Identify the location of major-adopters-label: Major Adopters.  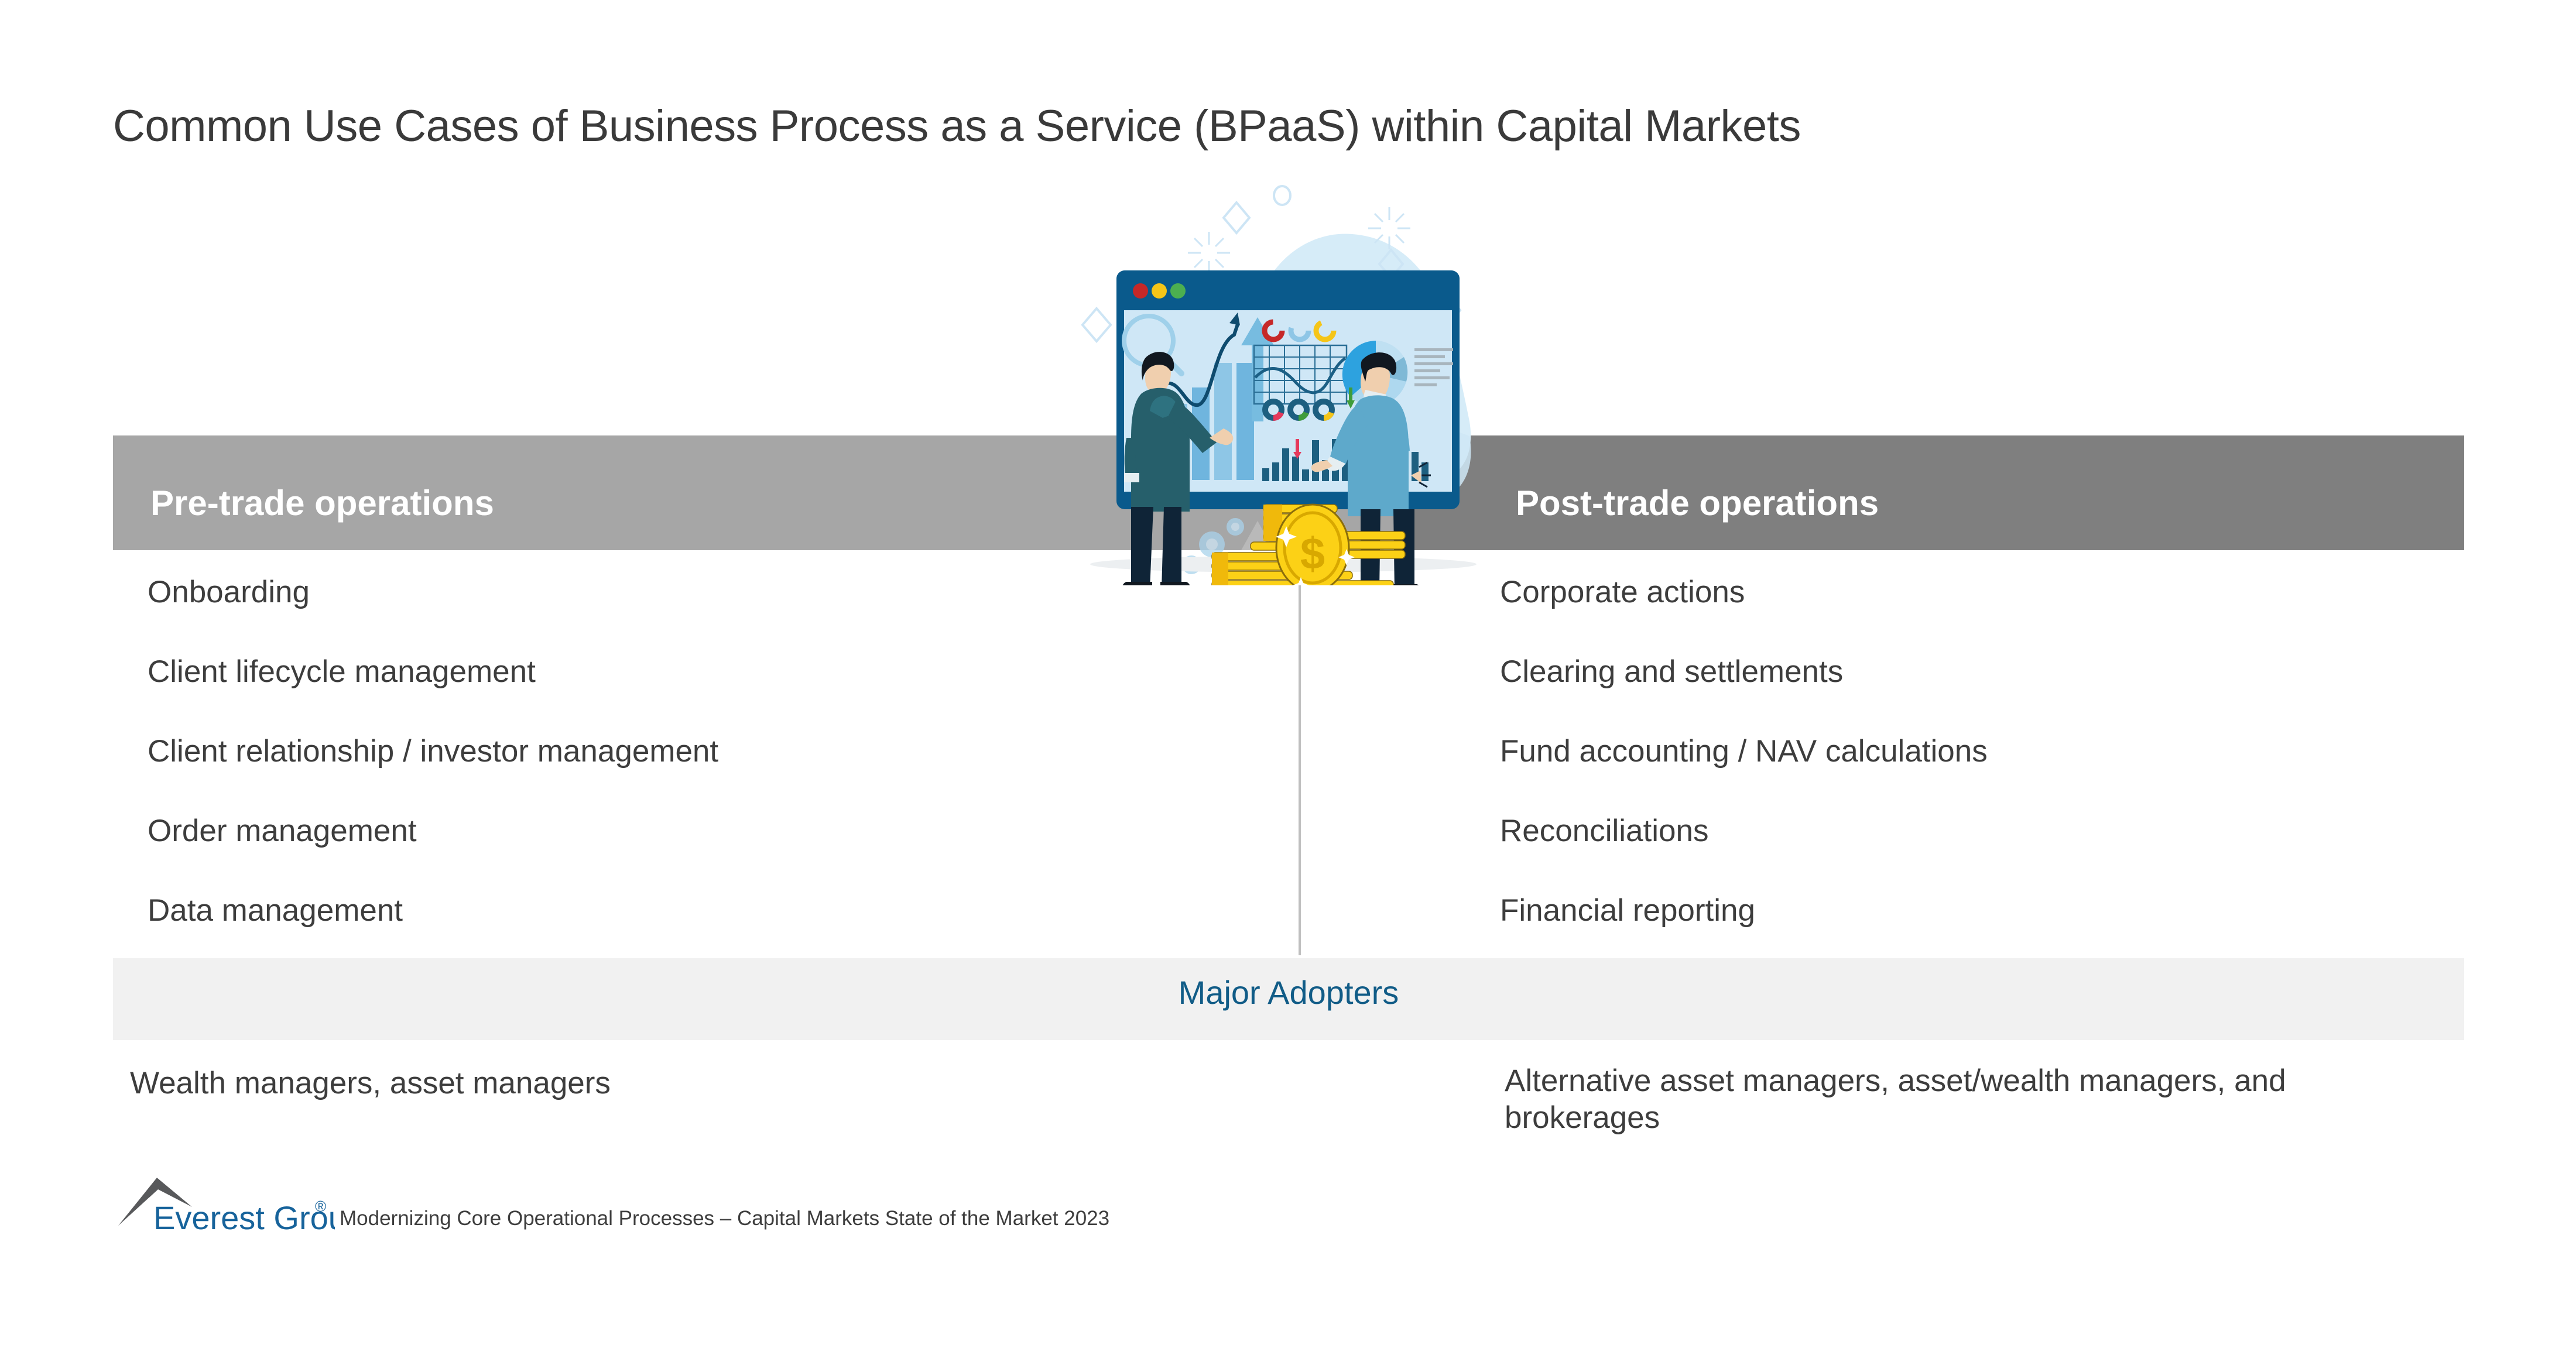
(1288, 992).